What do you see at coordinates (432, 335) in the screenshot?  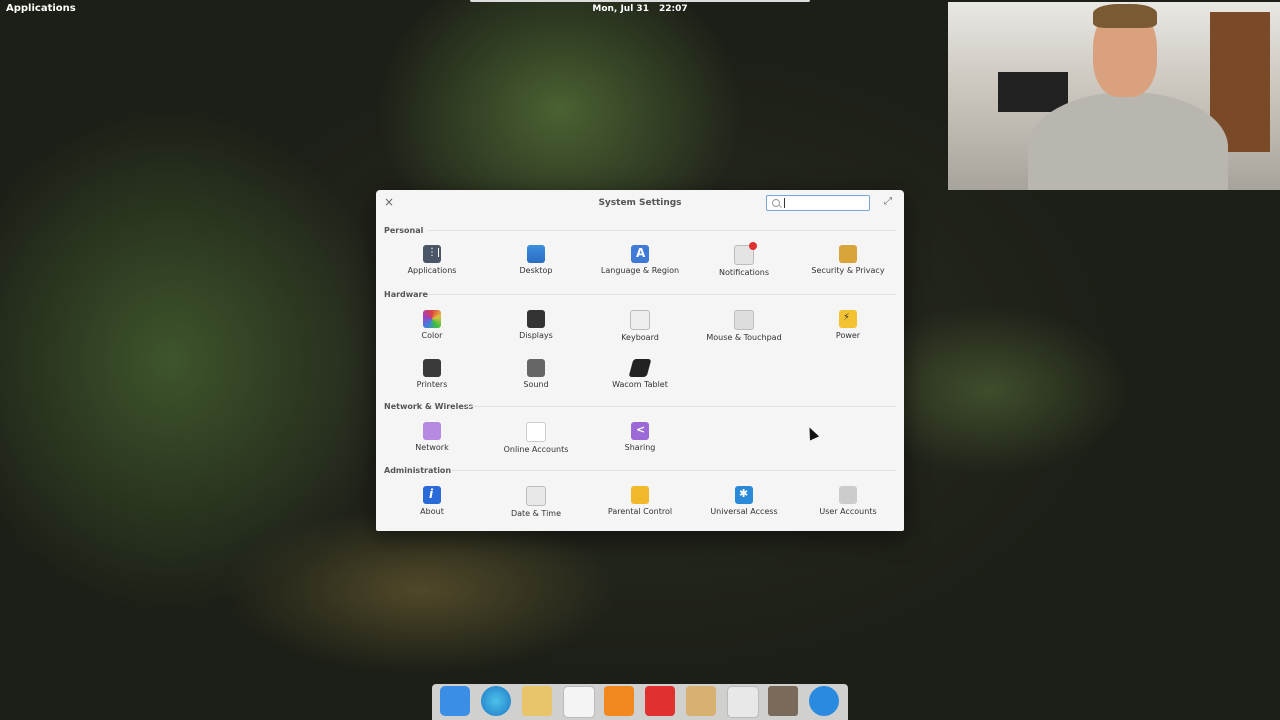 I see `setting-label: Color` at bounding box center [432, 335].